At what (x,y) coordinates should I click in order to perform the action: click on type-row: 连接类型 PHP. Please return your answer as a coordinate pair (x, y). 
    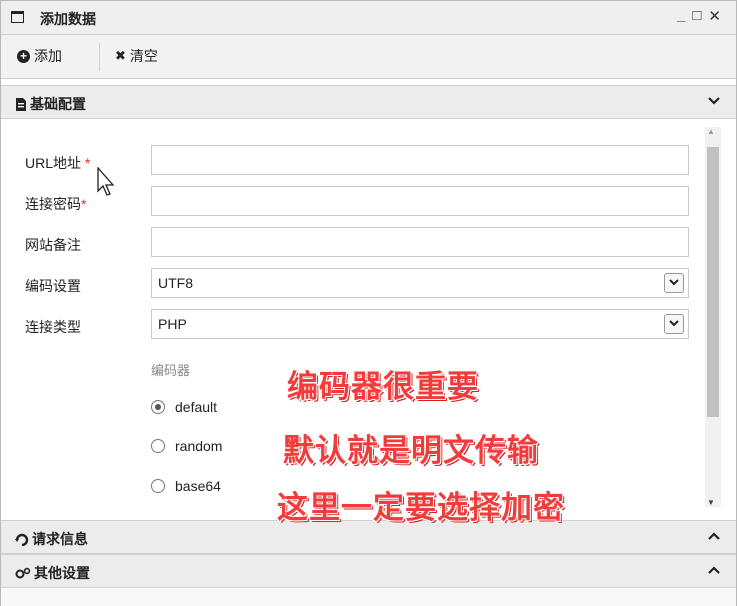
    Looking at the image, I should click on (351, 325).